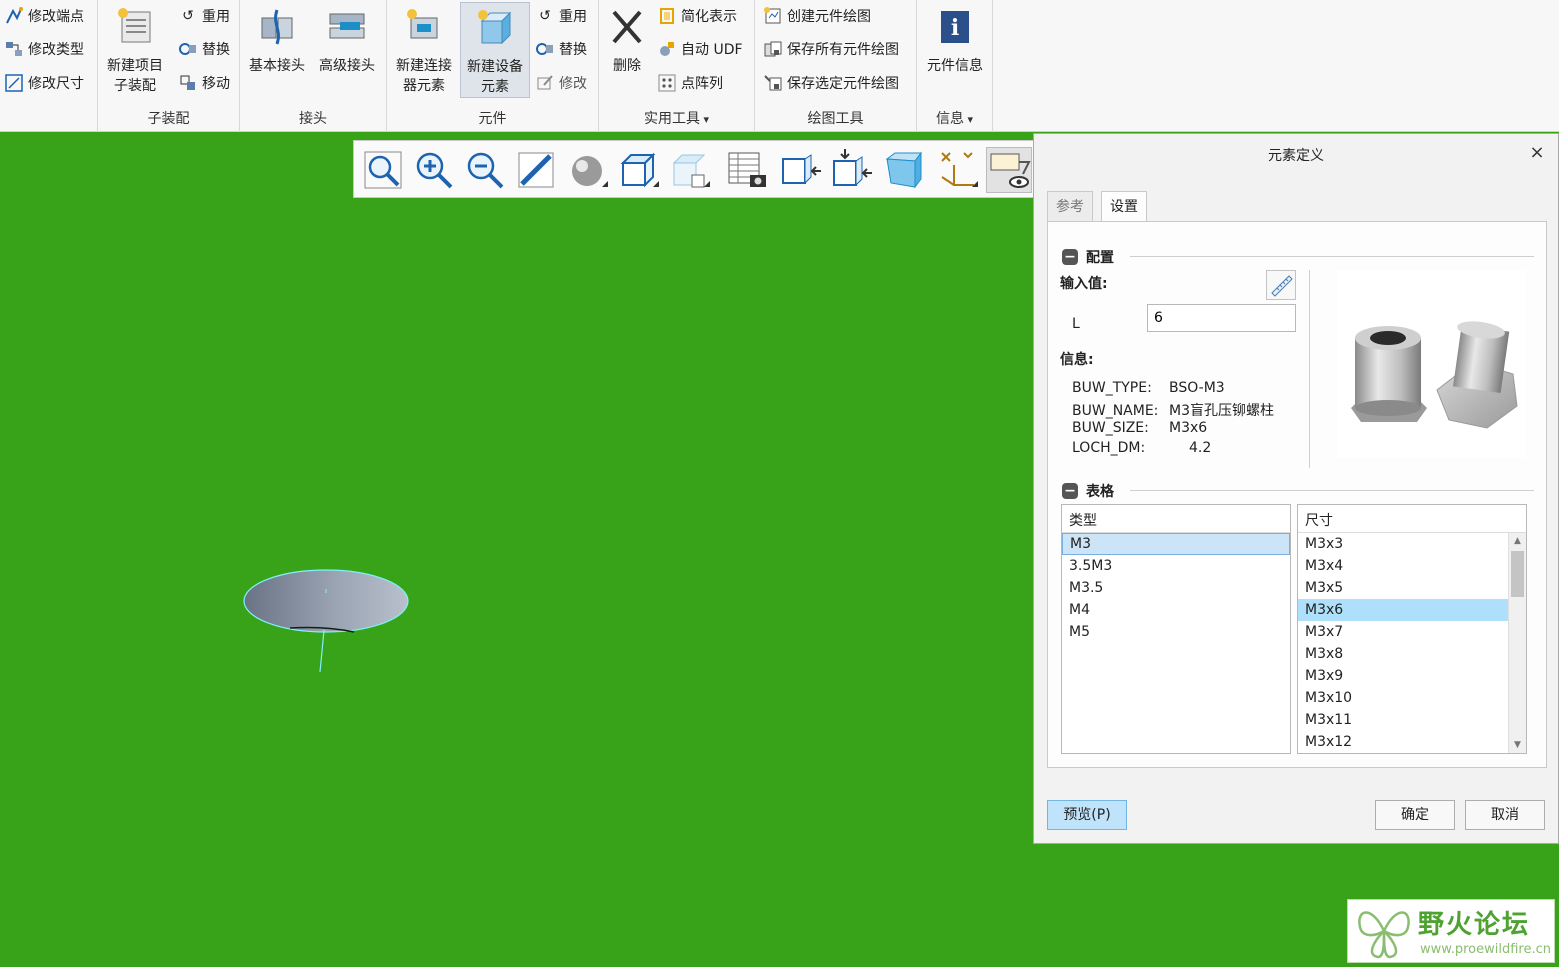 The image size is (1559, 967). Describe the element at coordinates (627, 50) in the screenshot. I see `delete-button: 删除` at that location.